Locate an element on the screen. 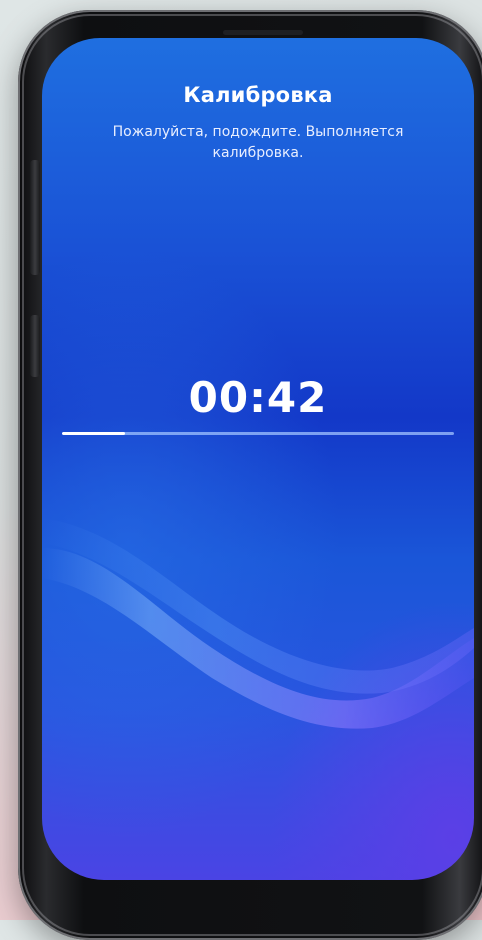 Image resolution: width=482 pixels, height=940 pixels. progress-bar is located at coordinates (258, 433).